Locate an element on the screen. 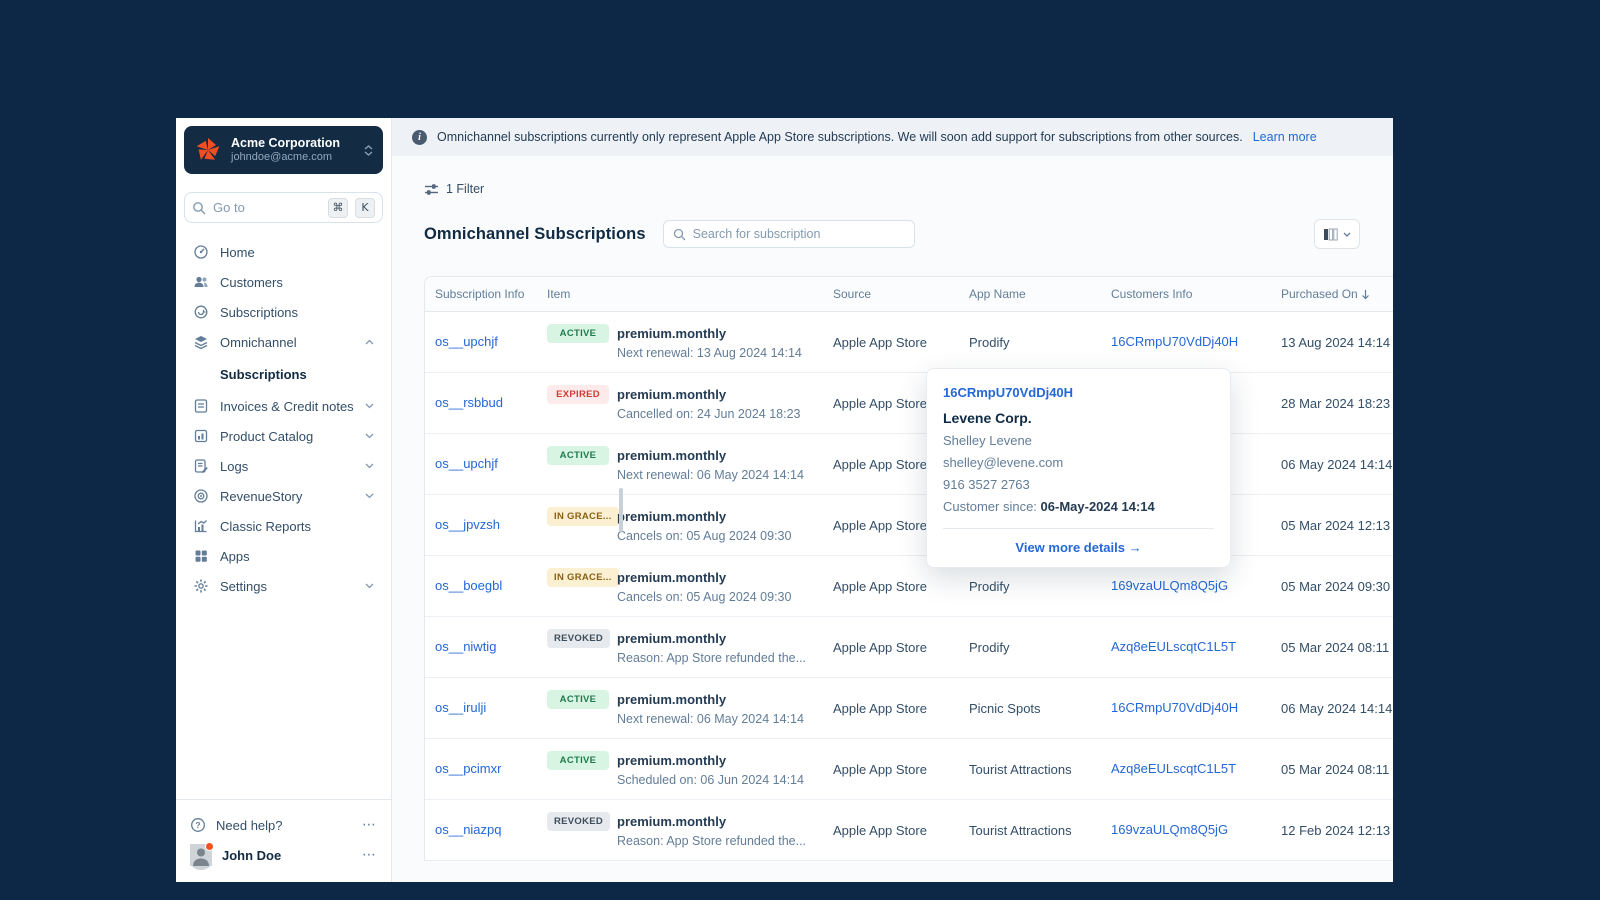 The width and height of the screenshot is (1600, 900). purchased-on-cell: 28 Mar 2024 18:23 is located at coordinates (1336, 403).